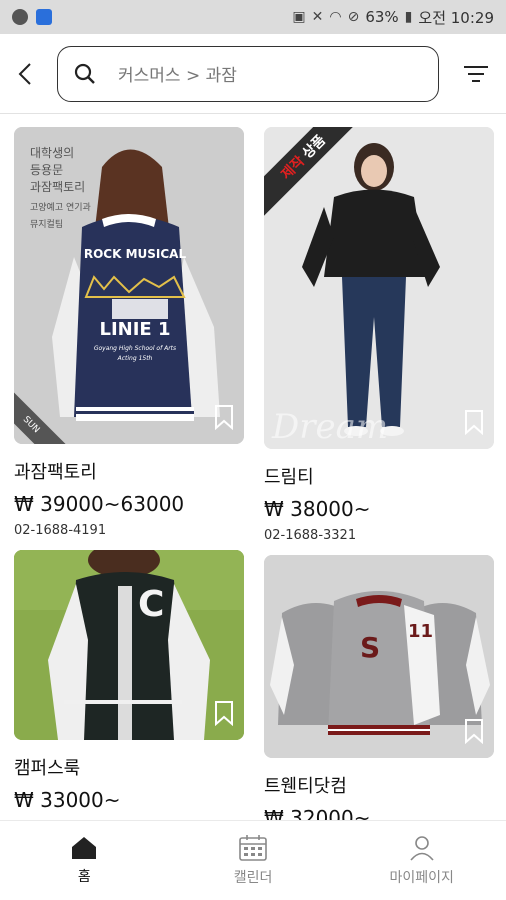 The image size is (506, 900). I want to click on jacket-front-photo, so click(129, 645).